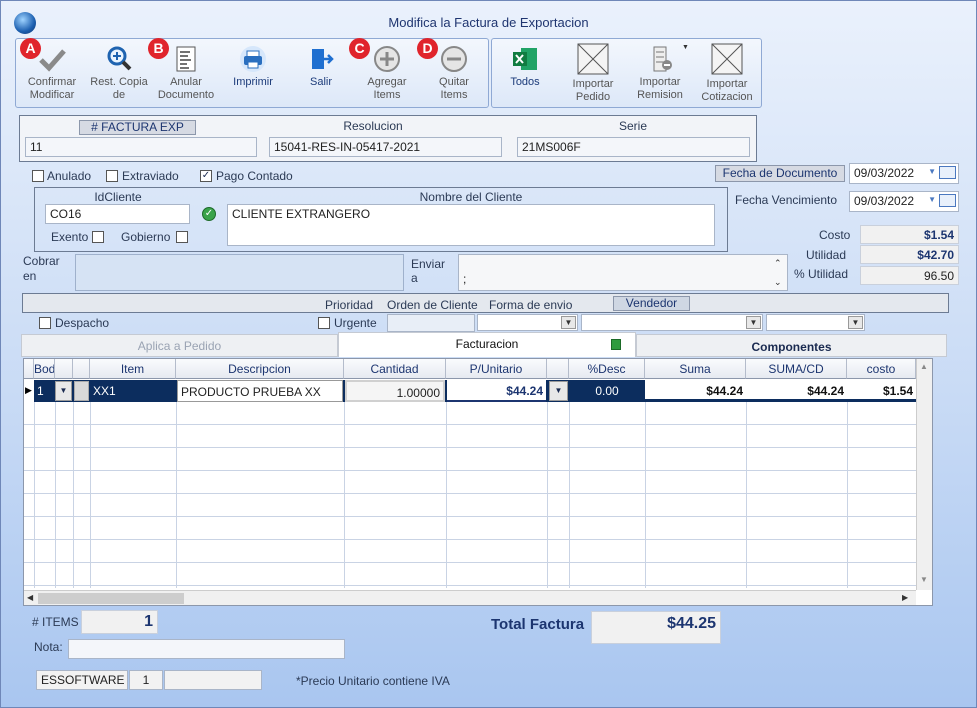 Image resolution: width=977 pixels, height=708 pixels. I want to click on bodega-dropdown-icon: ▼, so click(63, 391).